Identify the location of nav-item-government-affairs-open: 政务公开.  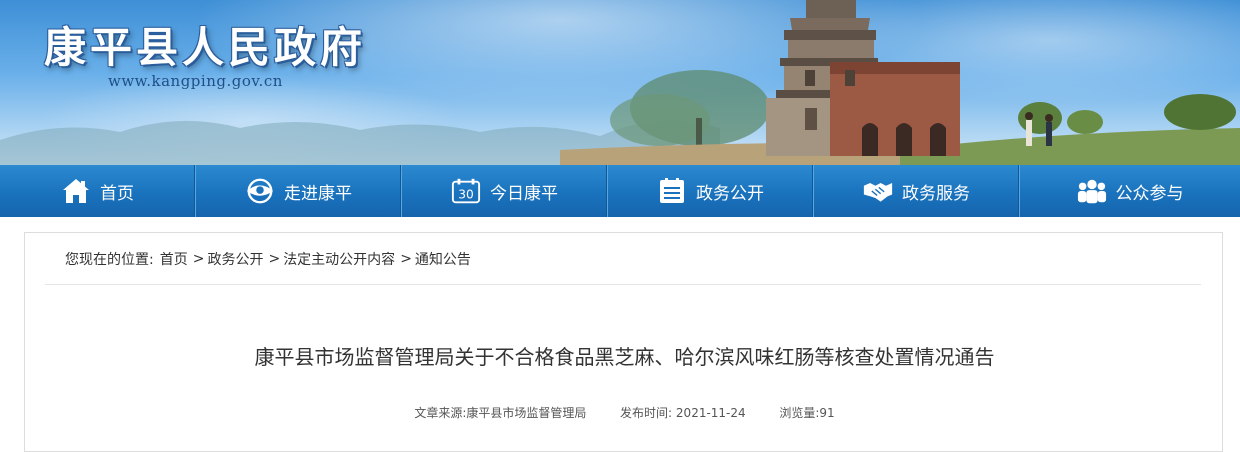
(709, 191).